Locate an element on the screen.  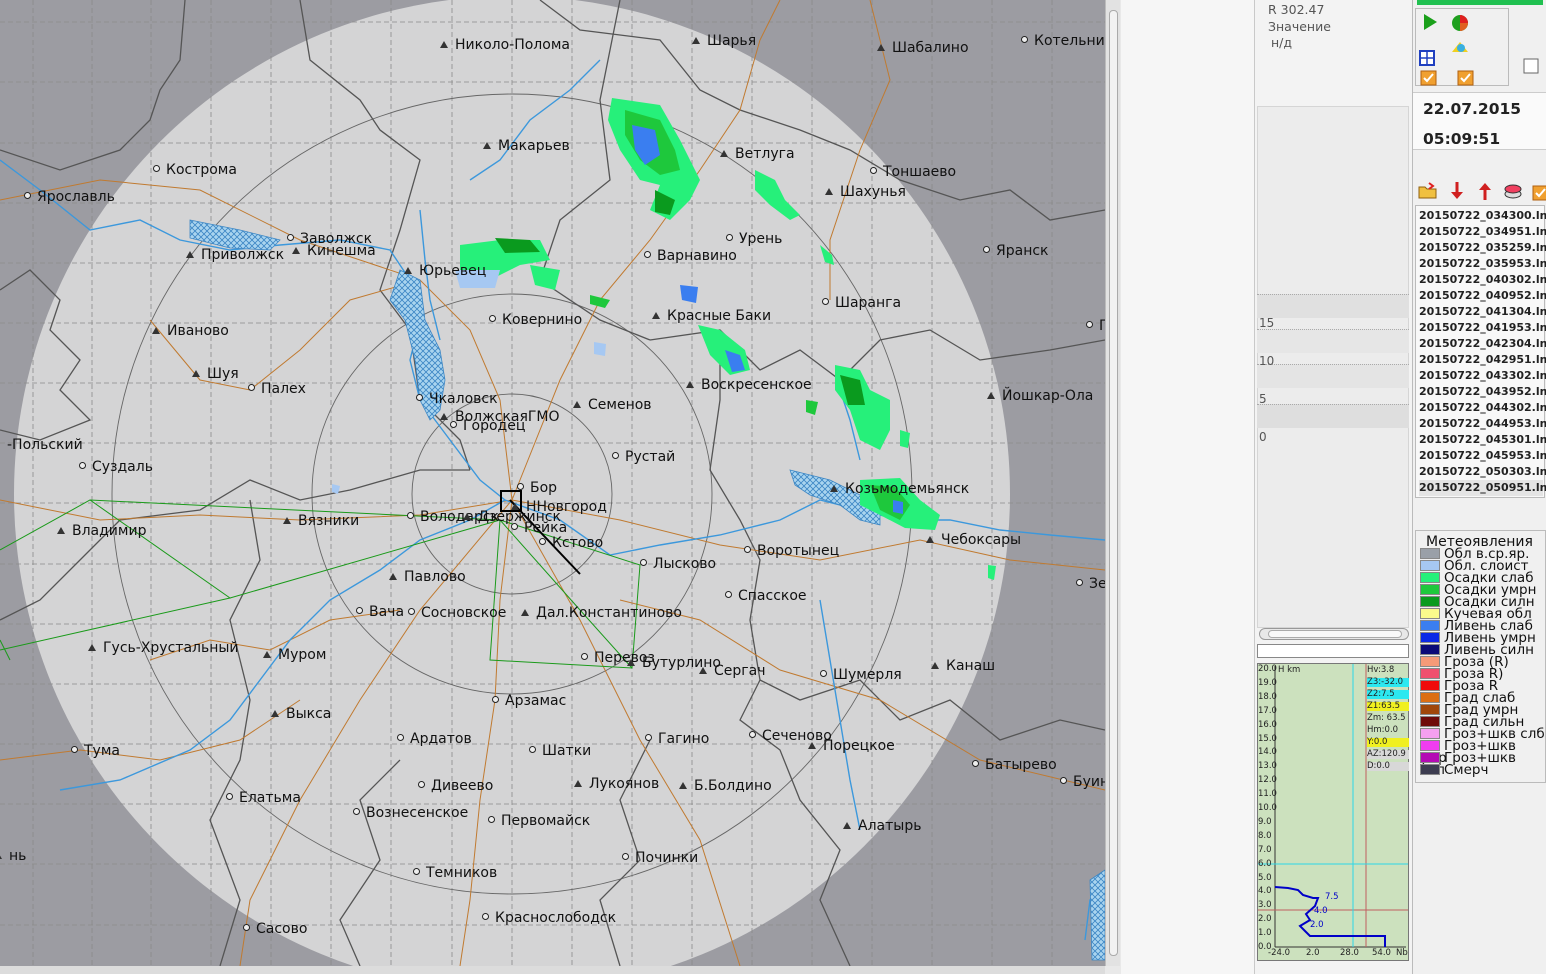
checkbox-empty is located at coordinates (1532, 67).